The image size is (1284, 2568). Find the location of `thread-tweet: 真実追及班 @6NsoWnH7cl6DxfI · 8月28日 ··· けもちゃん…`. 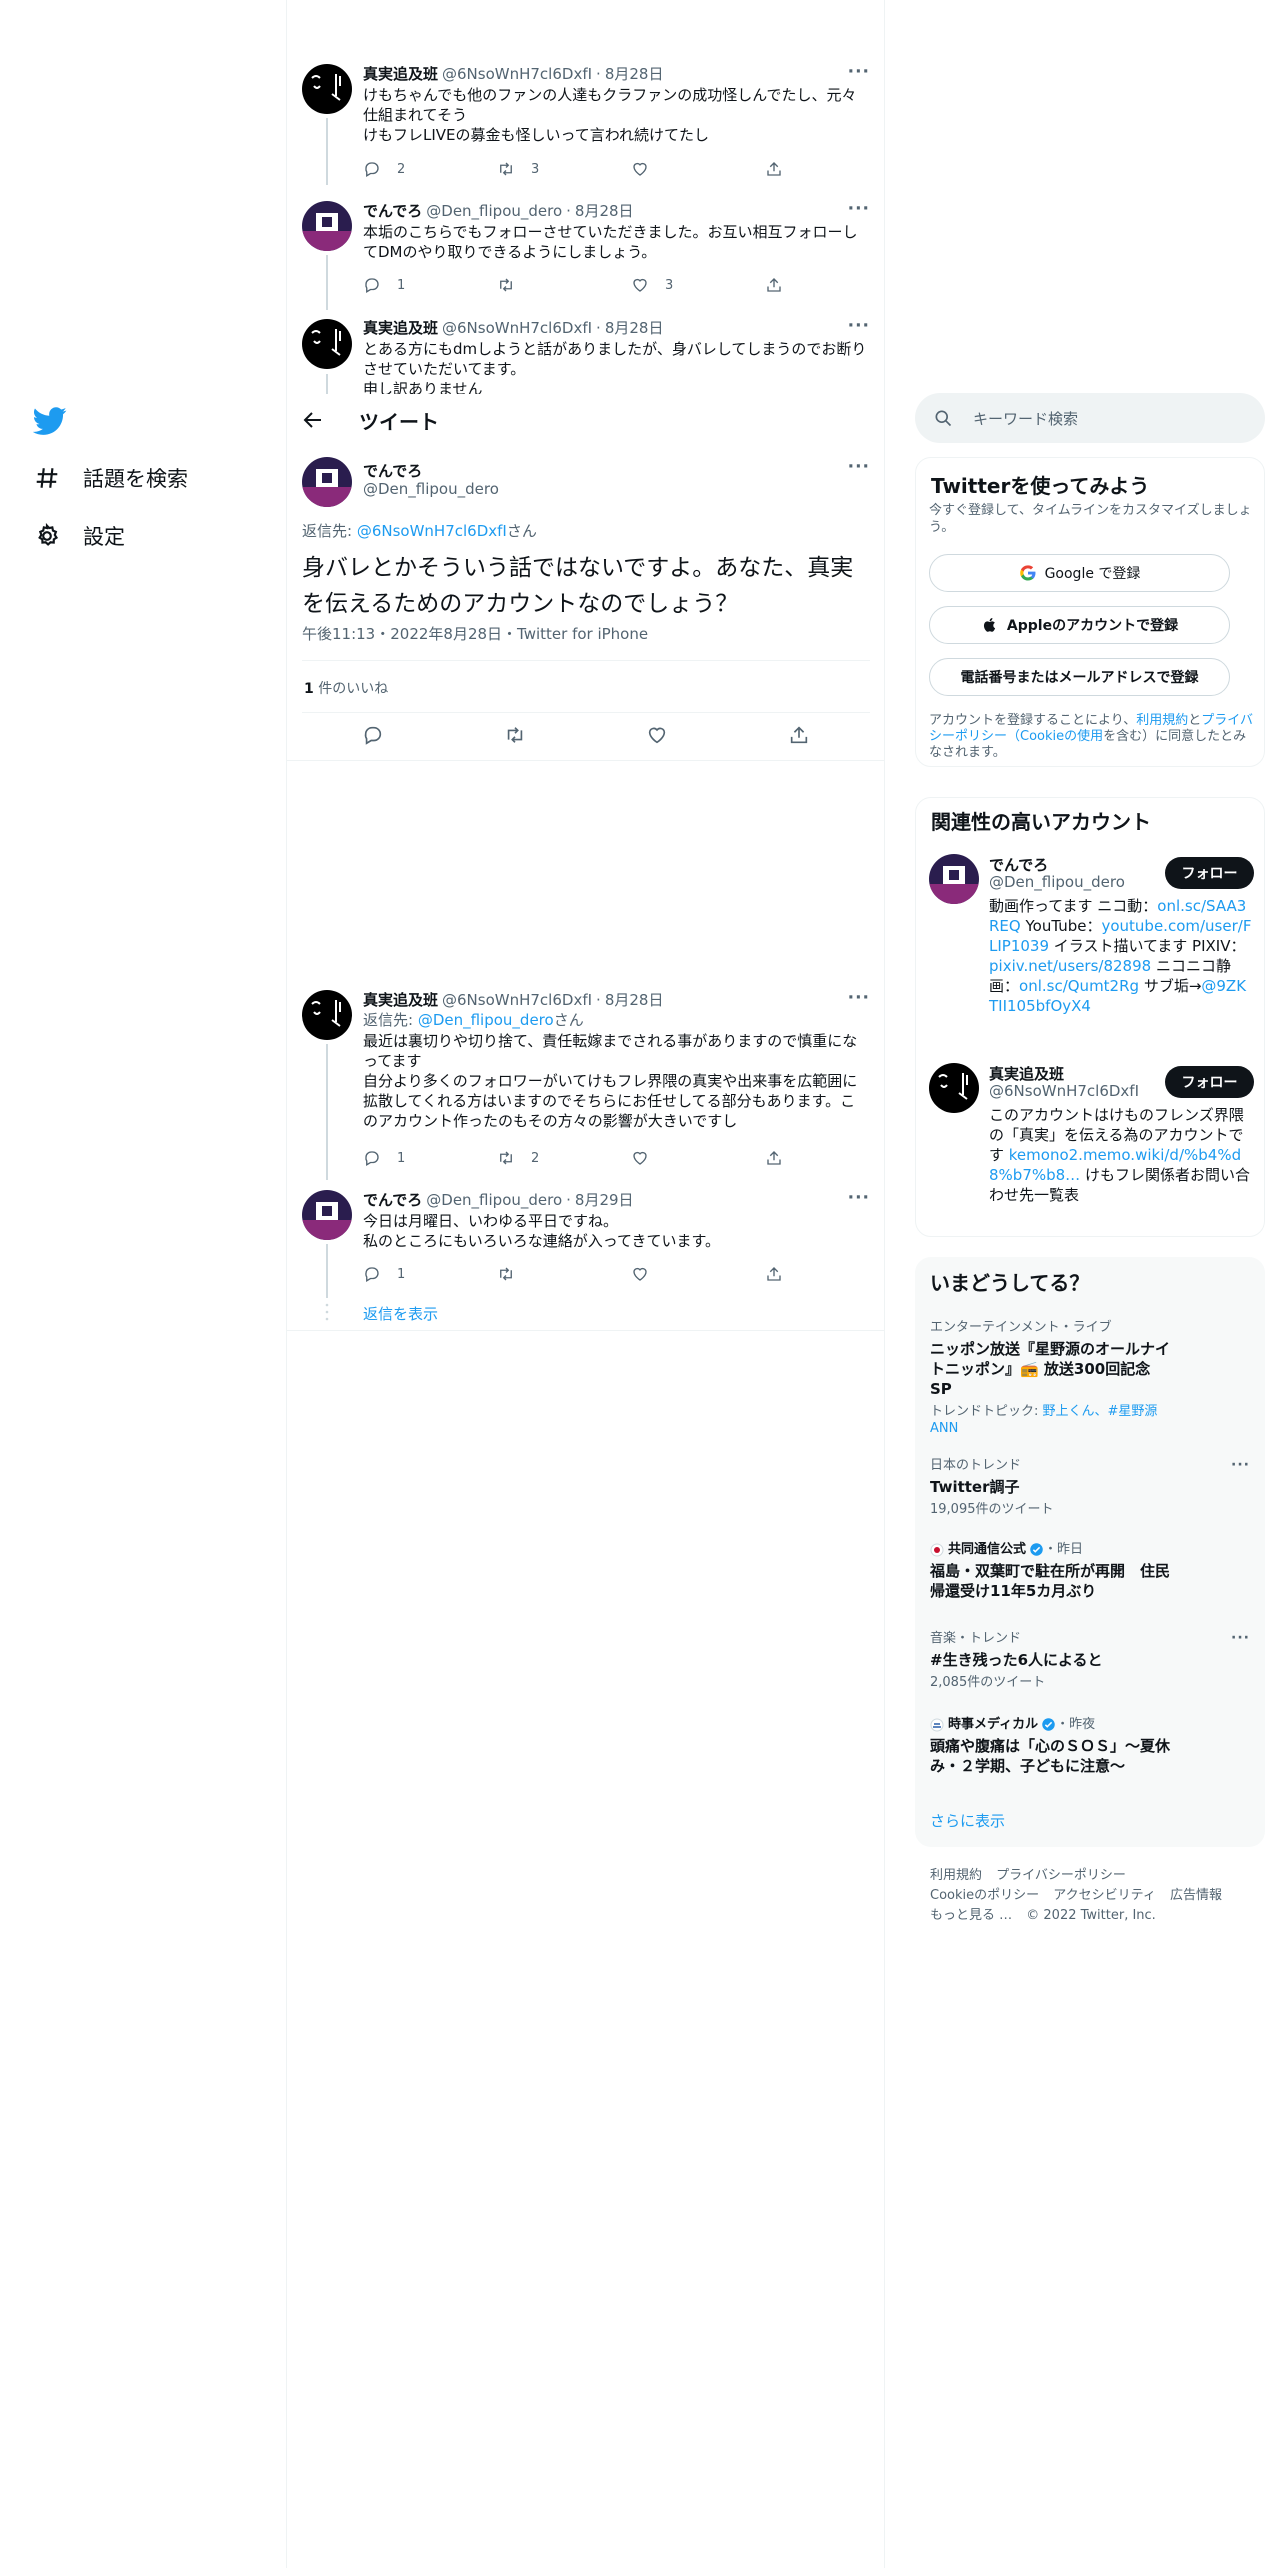

thread-tweet: 真実追及班 @6NsoWnH7cl6DxfI · 8月28日 ··· けもちゃん… is located at coordinates (585, 122).